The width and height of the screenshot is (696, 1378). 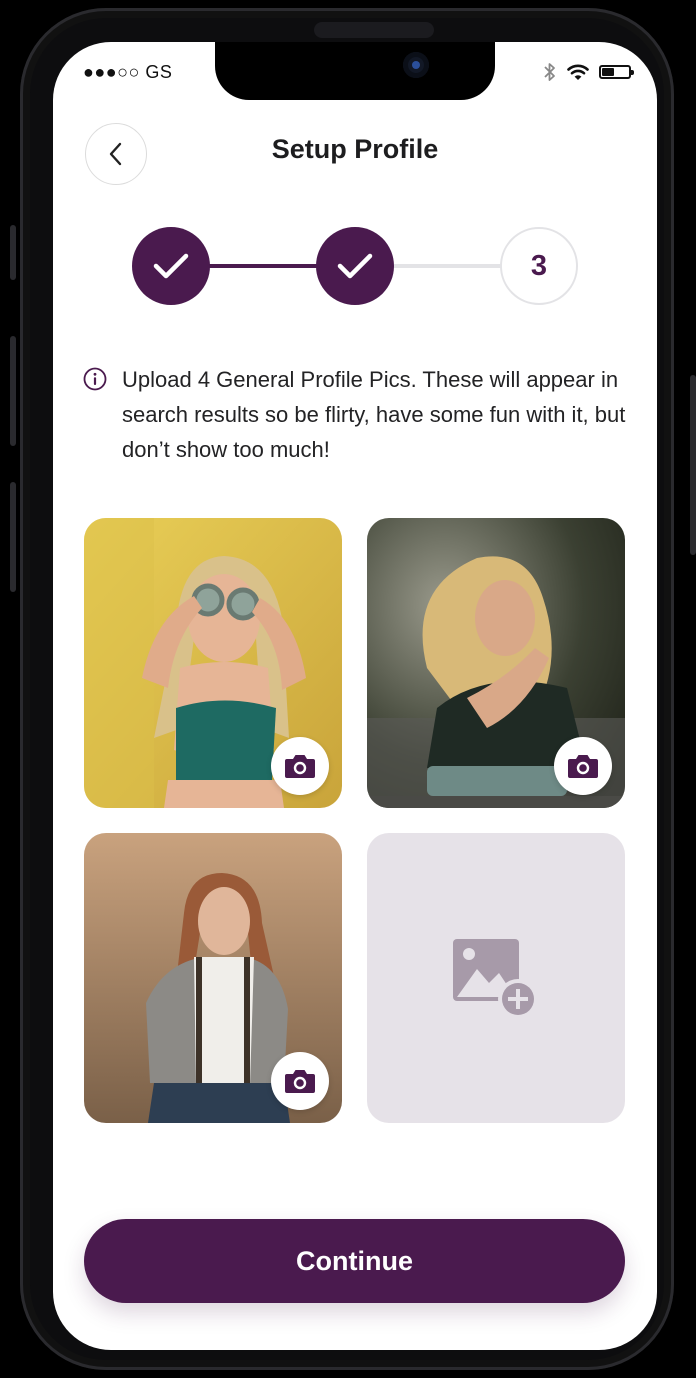 What do you see at coordinates (13, 537) in the screenshot?
I see `volume-down-button` at bounding box center [13, 537].